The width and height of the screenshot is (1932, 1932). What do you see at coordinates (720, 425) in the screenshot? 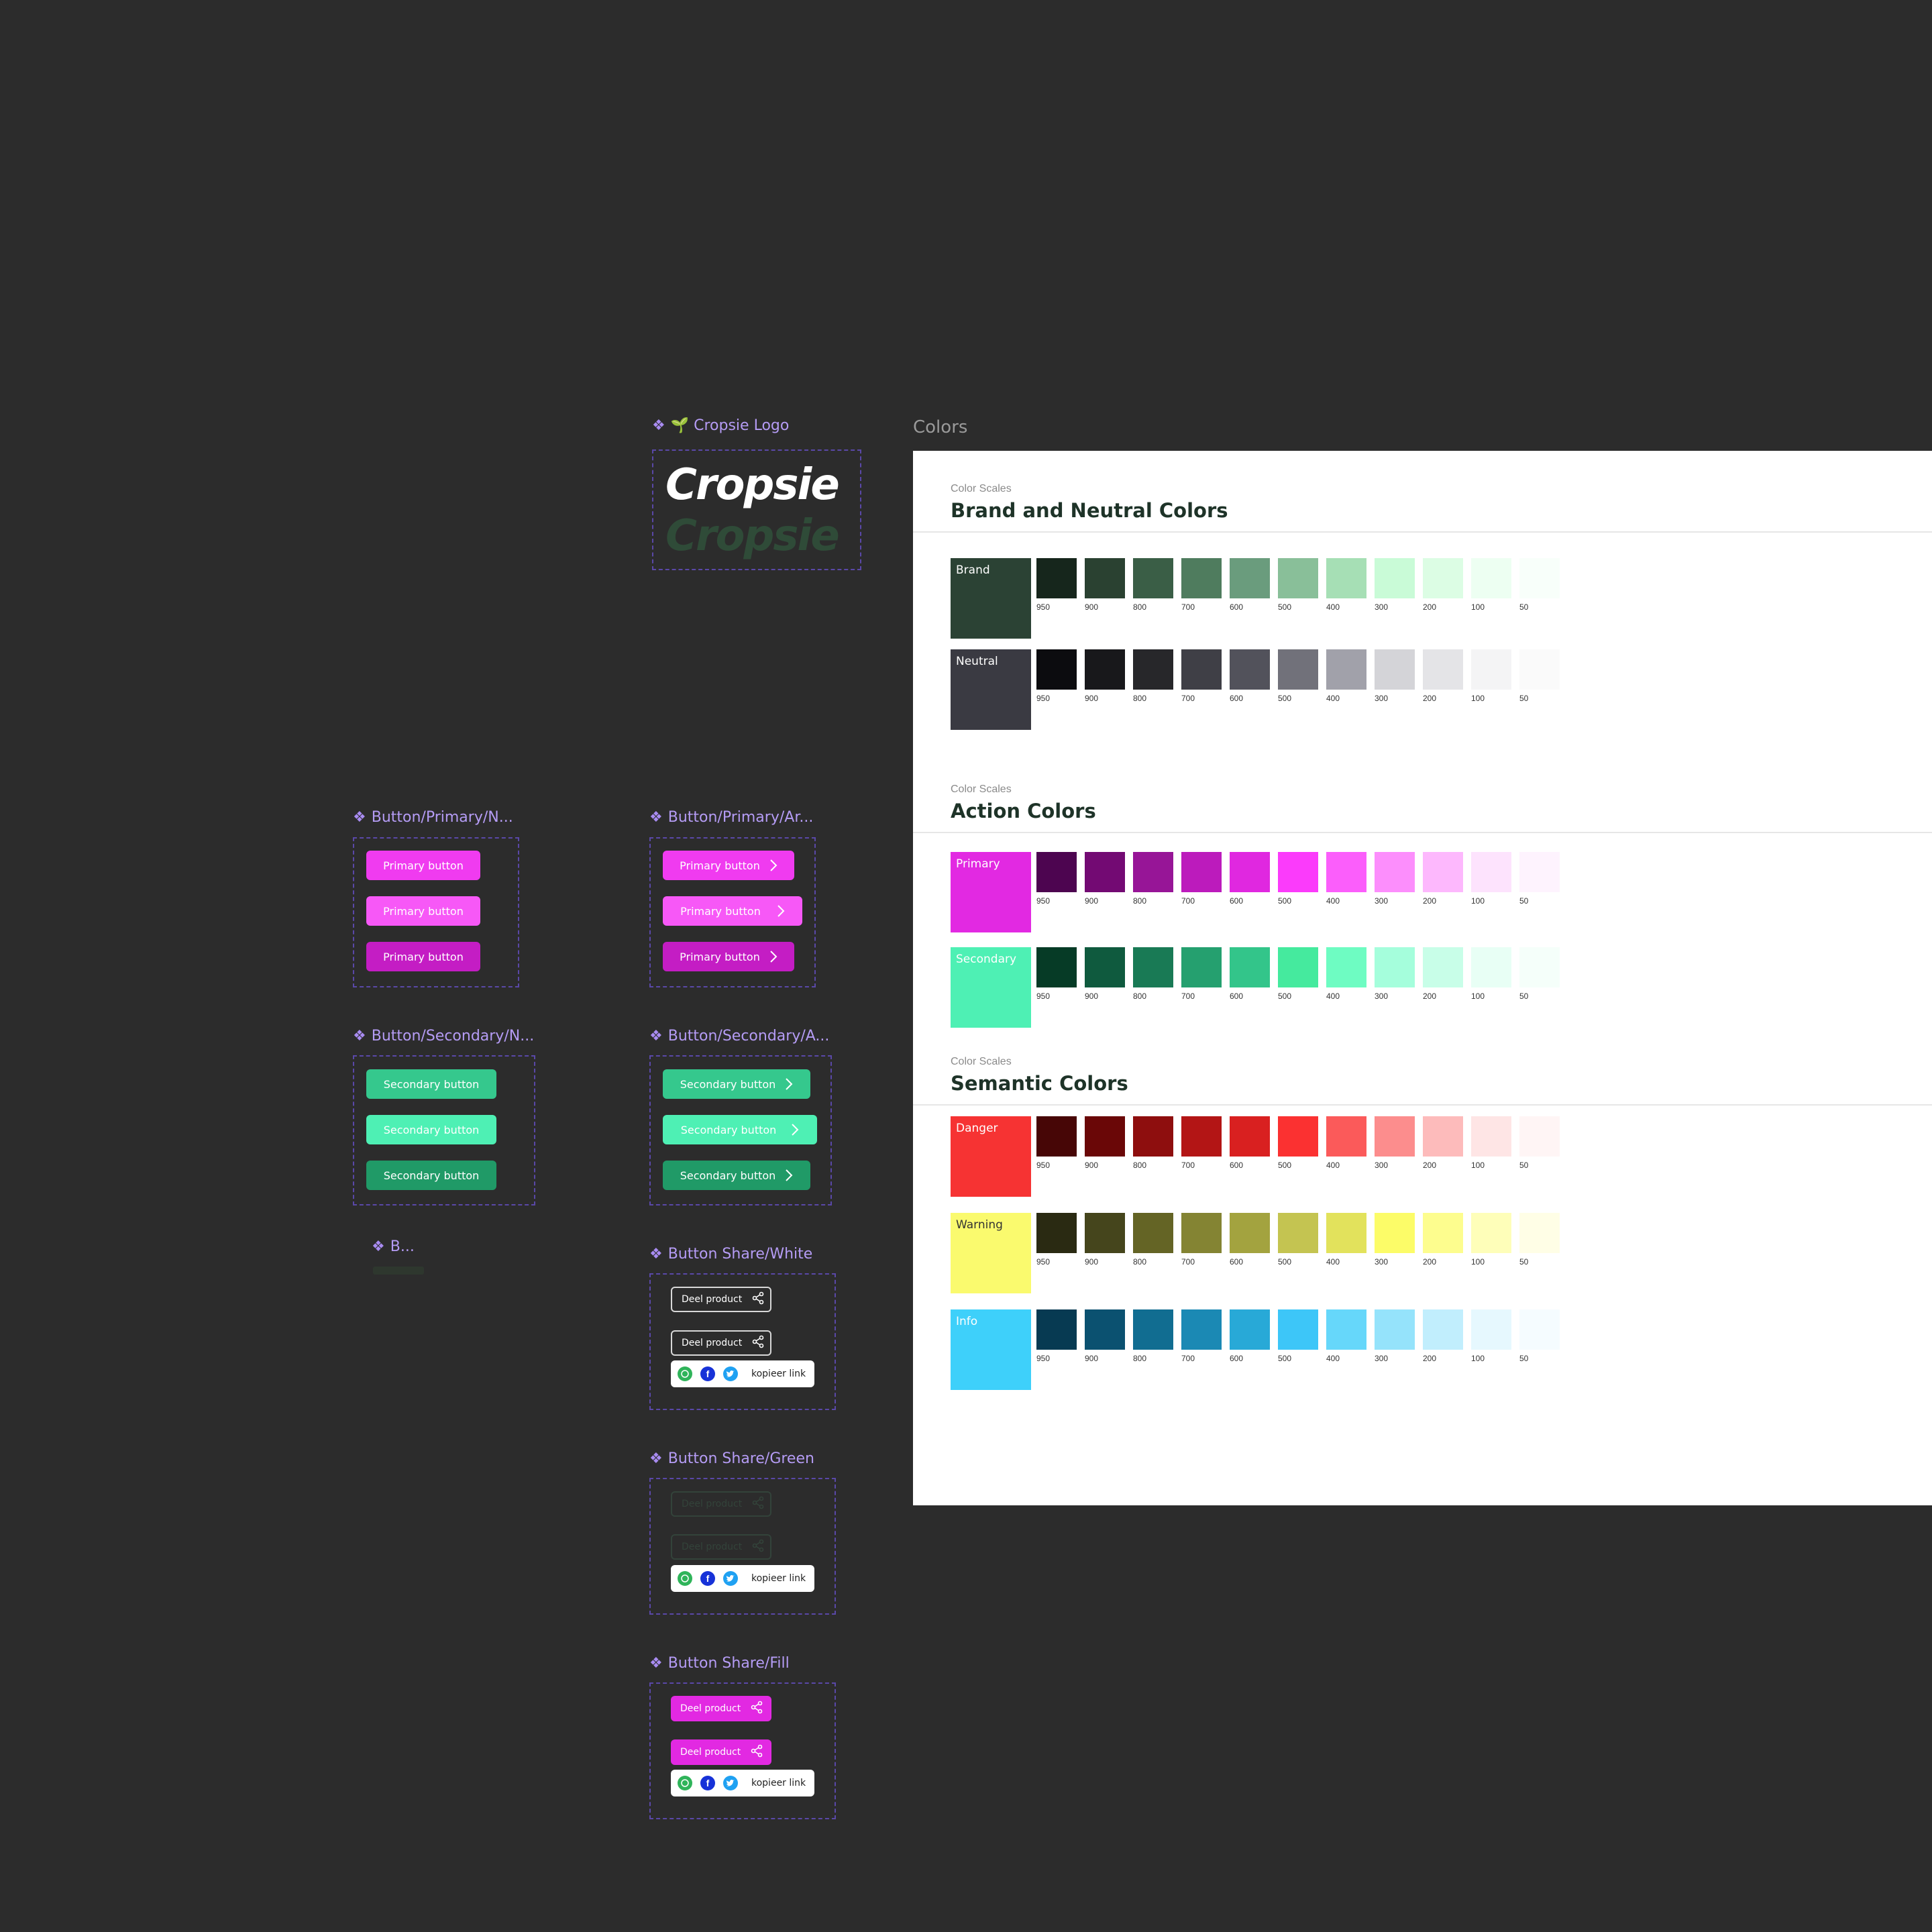
I see `logo-component-title: ❖ 🌱 Cropsie Logo` at bounding box center [720, 425].